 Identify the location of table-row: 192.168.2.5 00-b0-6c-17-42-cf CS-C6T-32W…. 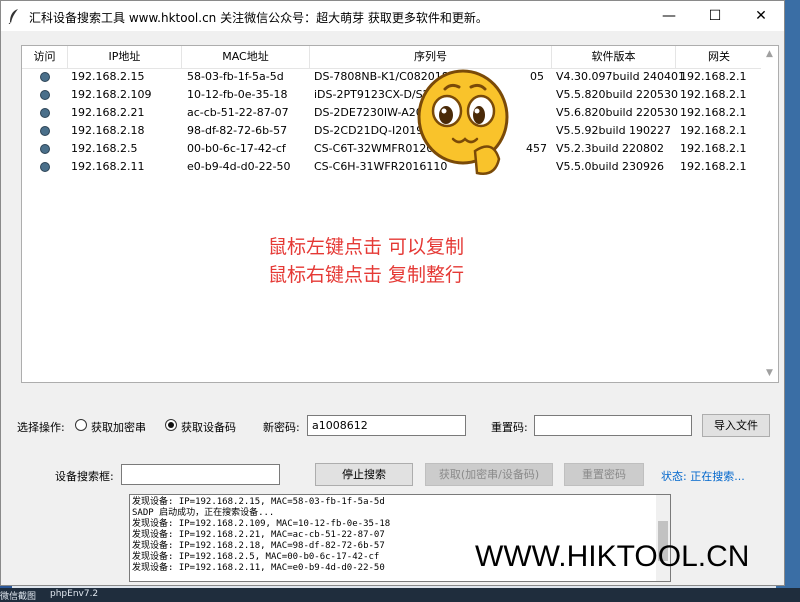
(392, 149).